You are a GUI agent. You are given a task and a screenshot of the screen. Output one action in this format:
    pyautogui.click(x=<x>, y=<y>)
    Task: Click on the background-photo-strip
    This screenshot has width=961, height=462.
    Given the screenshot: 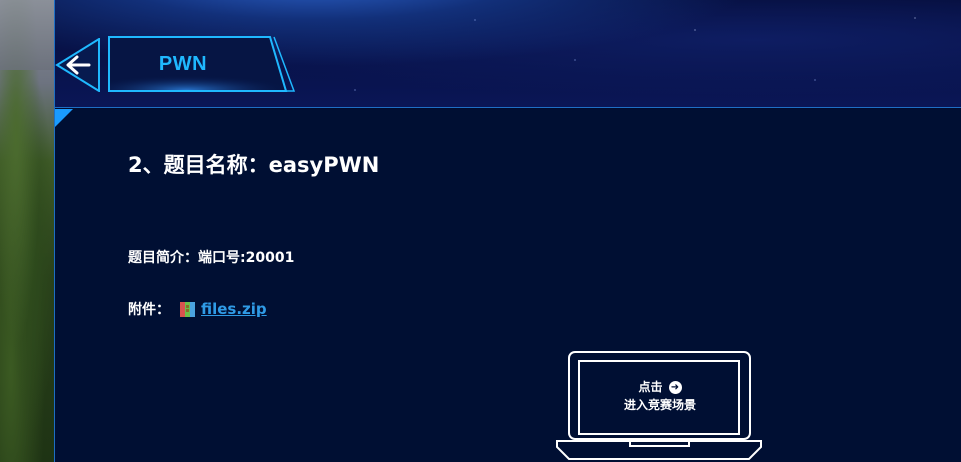 What is the action you would take?
    pyautogui.click(x=27, y=231)
    